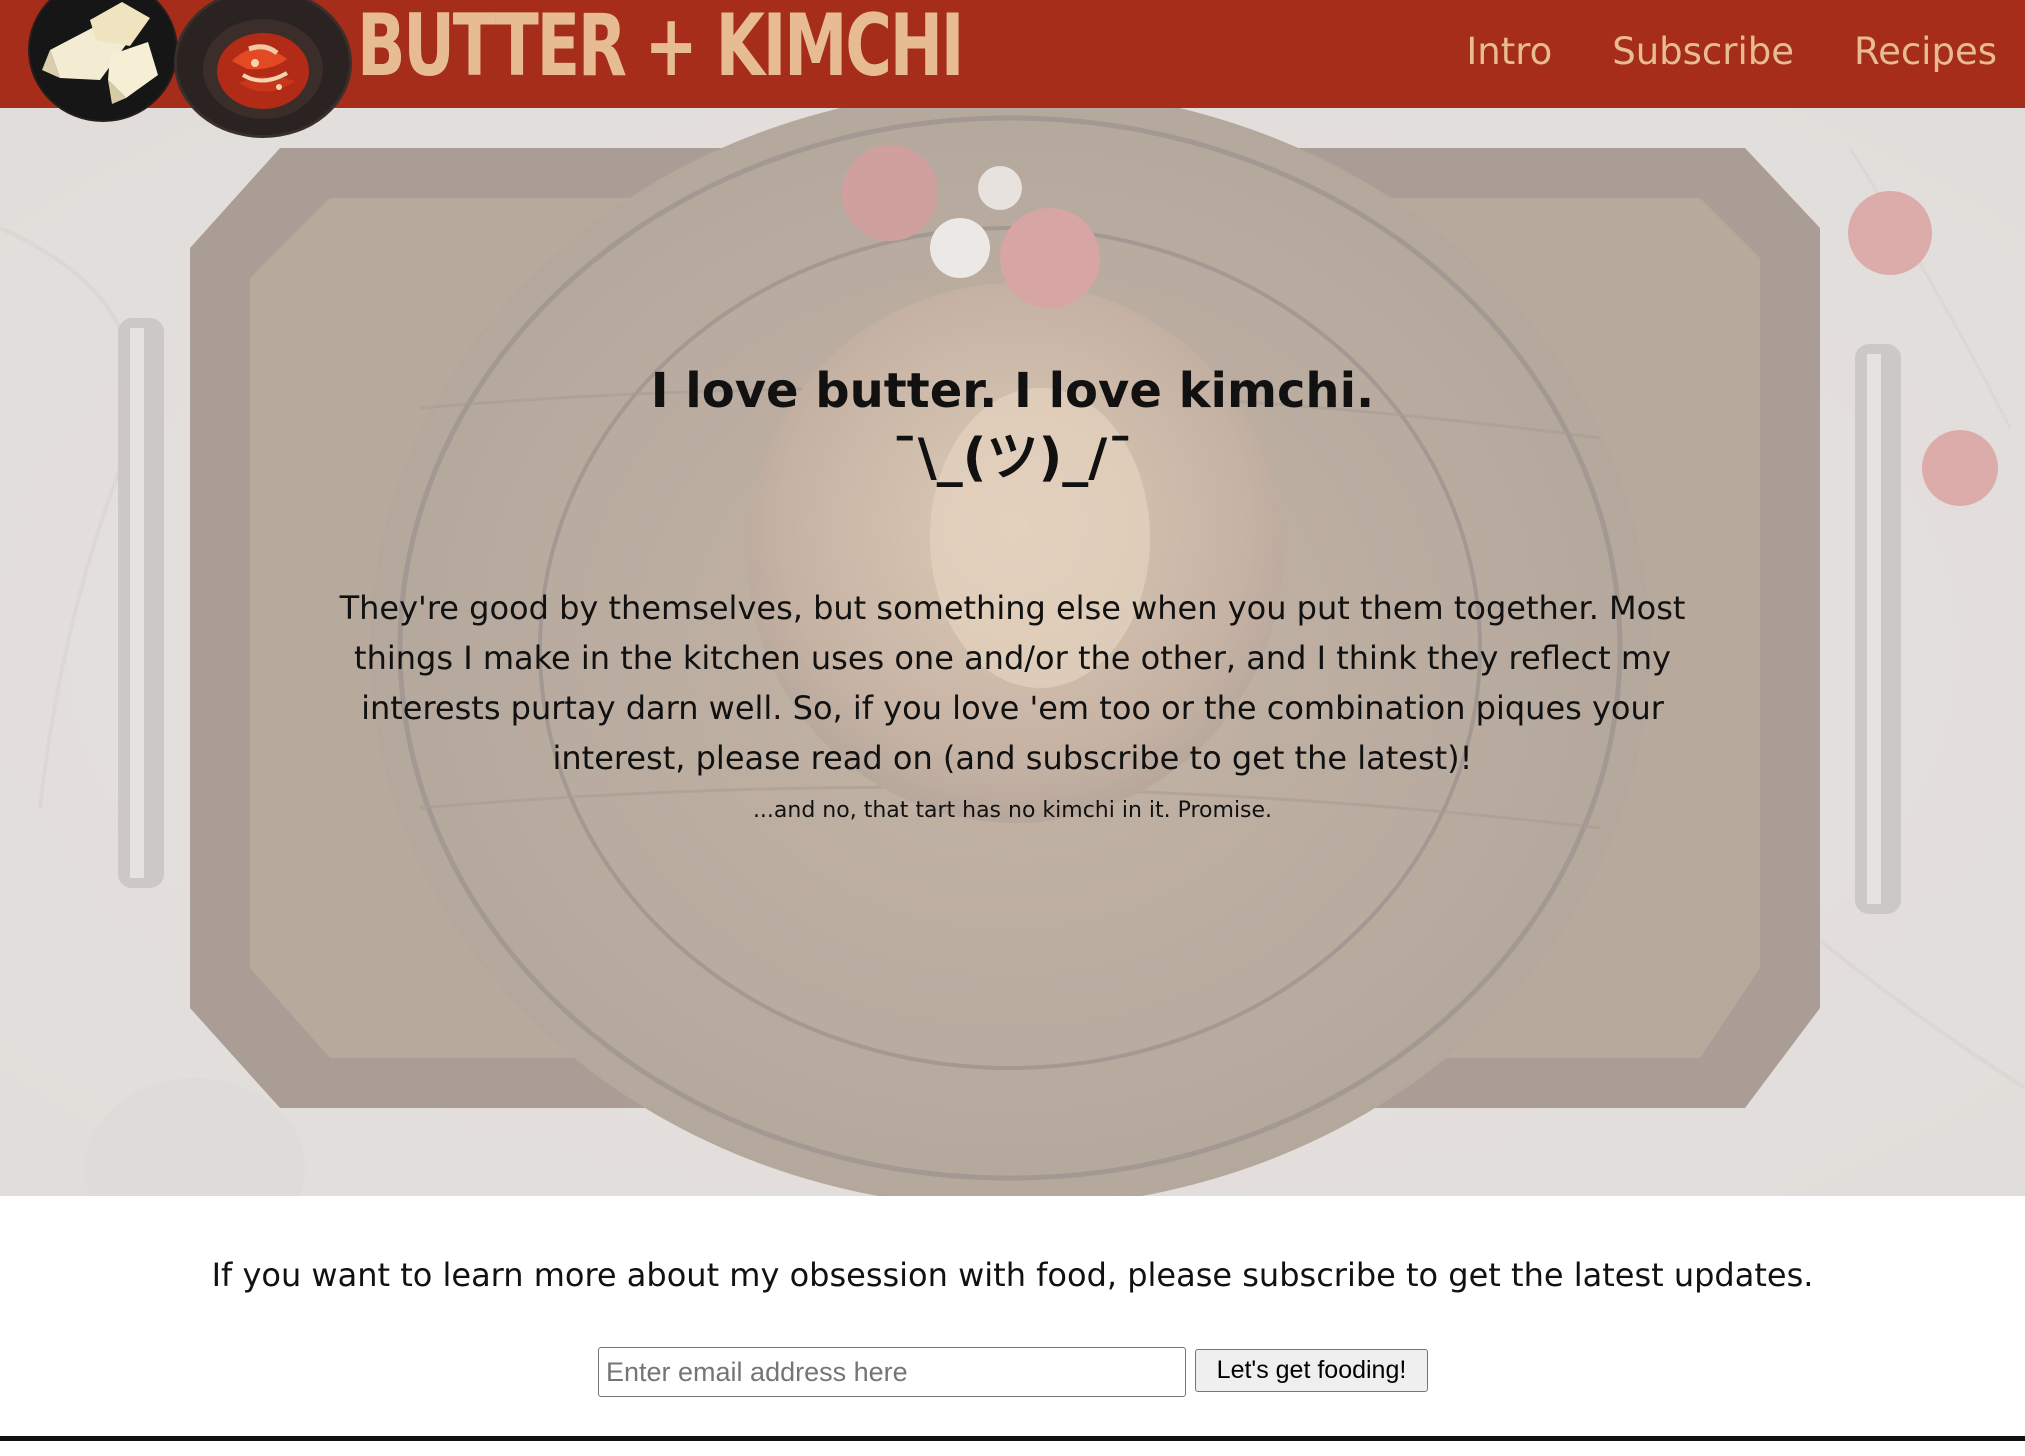 The image size is (2025, 1456). What do you see at coordinates (1311, 1370) in the screenshot?
I see `subscribe-button: Let's get fooding!` at bounding box center [1311, 1370].